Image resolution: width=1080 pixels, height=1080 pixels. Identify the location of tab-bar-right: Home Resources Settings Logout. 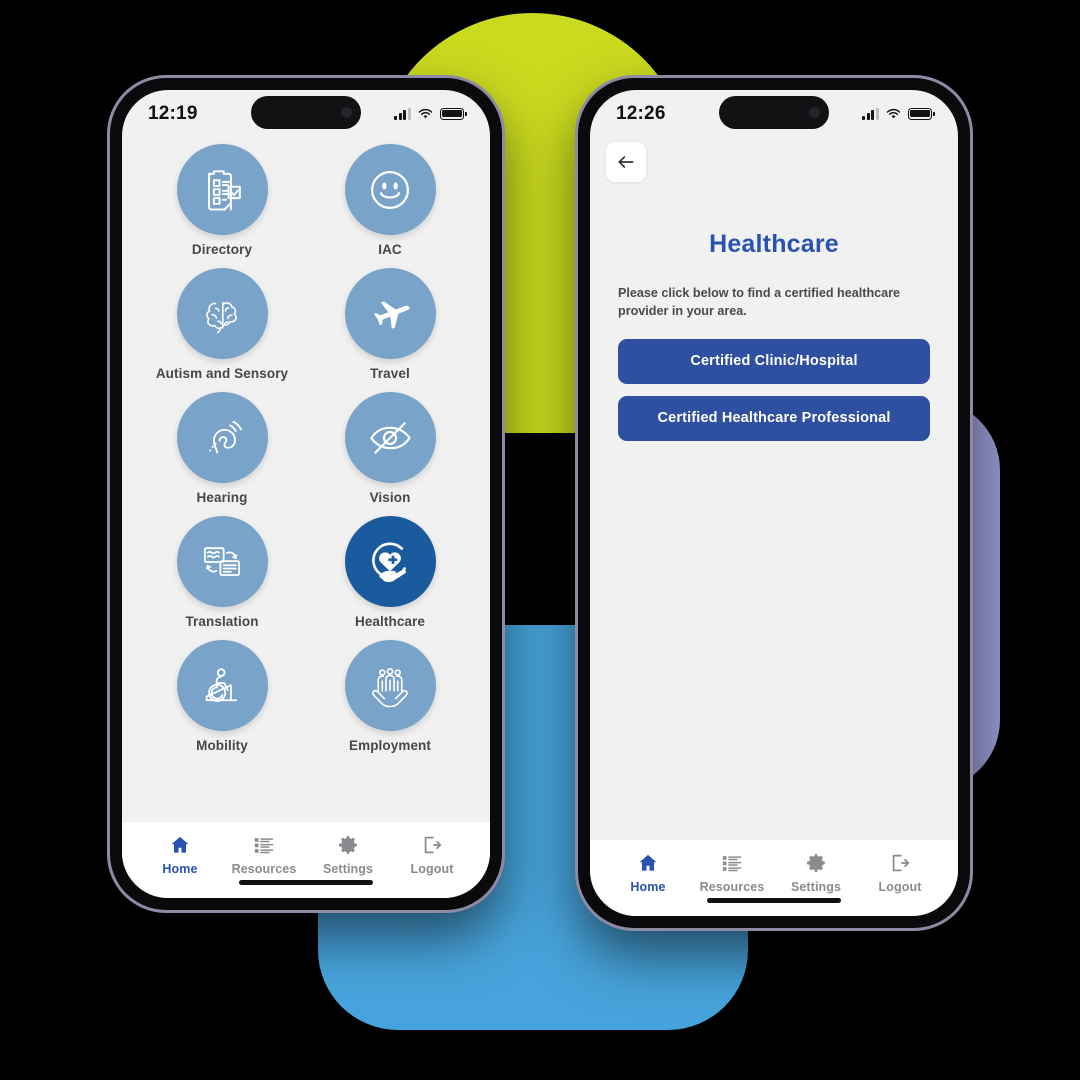
(774, 868).